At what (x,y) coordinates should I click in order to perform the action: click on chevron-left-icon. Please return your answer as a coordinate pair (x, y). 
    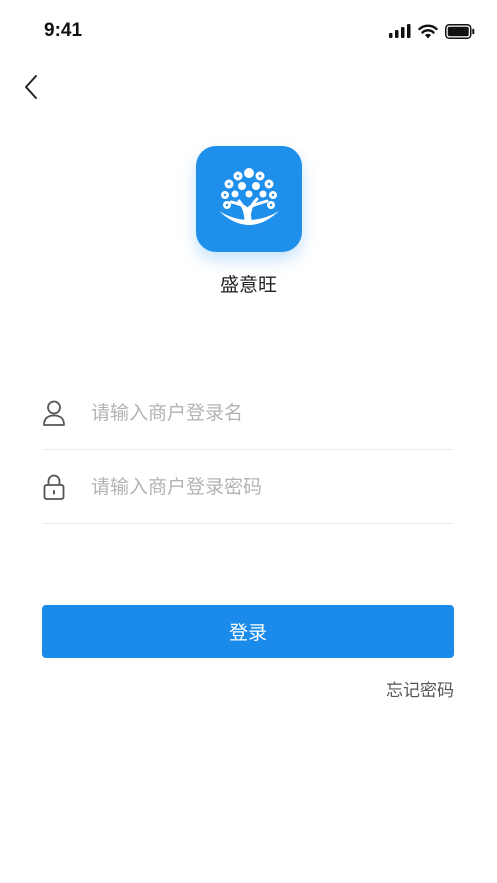
    Looking at the image, I should click on (31, 87).